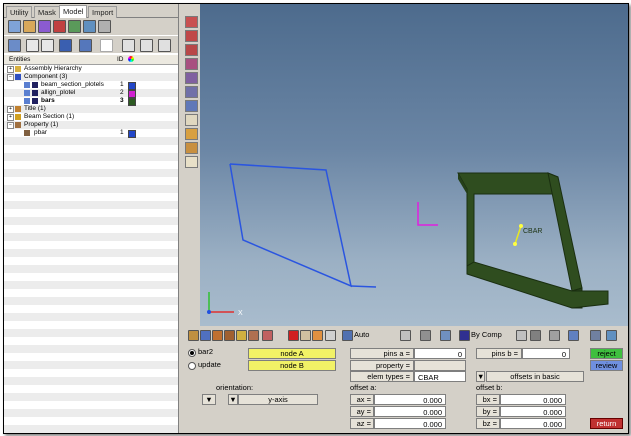 Image resolution: width=631 pixels, height=436 pixels. Describe the element at coordinates (535, 335) in the screenshot. I see `element-shrink-icon` at that location.